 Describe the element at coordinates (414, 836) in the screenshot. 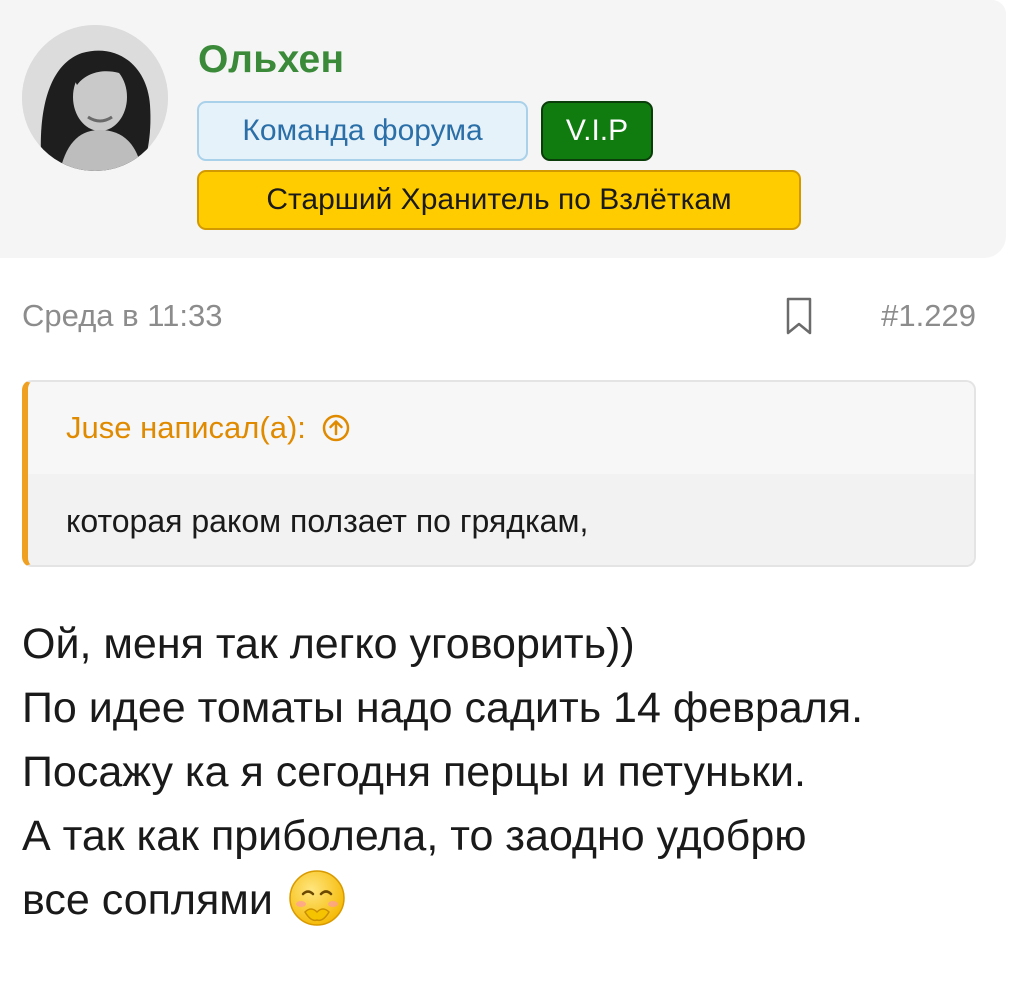

I see `post-line: А так как приболела, то заодно удобрю` at that location.